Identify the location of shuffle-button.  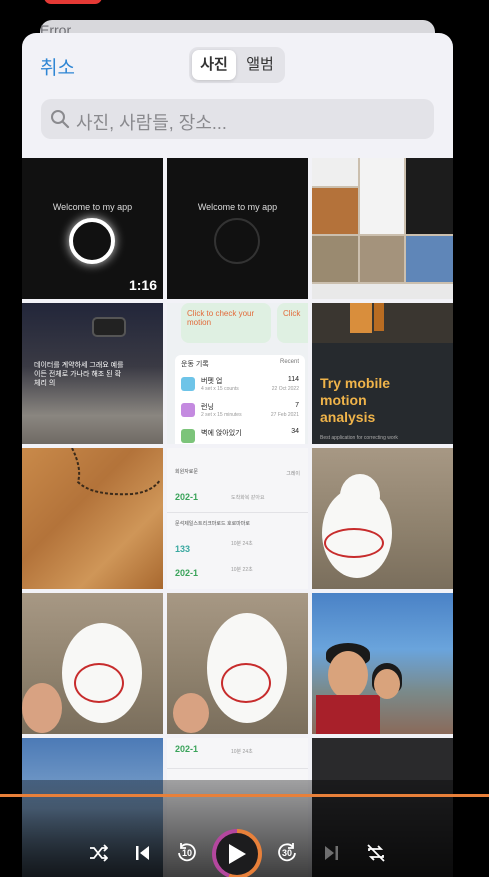
(98, 853).